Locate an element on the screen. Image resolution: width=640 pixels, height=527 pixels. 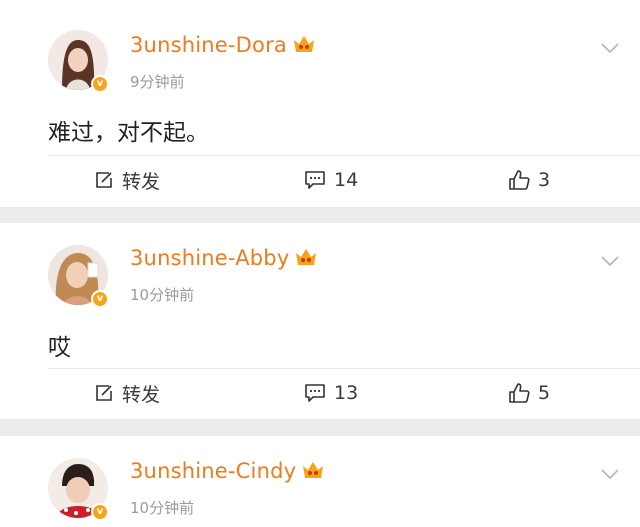
comment-count: 13 is located at coordinates (346, 393).